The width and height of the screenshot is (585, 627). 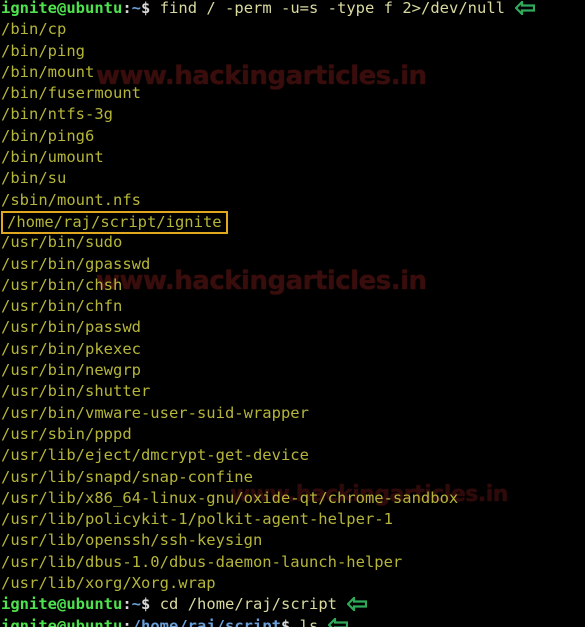 What do you see at coordinates (34, 178) in the screenshot?
I see `suid-path: /bin/su` at bounding box center [34, 178].